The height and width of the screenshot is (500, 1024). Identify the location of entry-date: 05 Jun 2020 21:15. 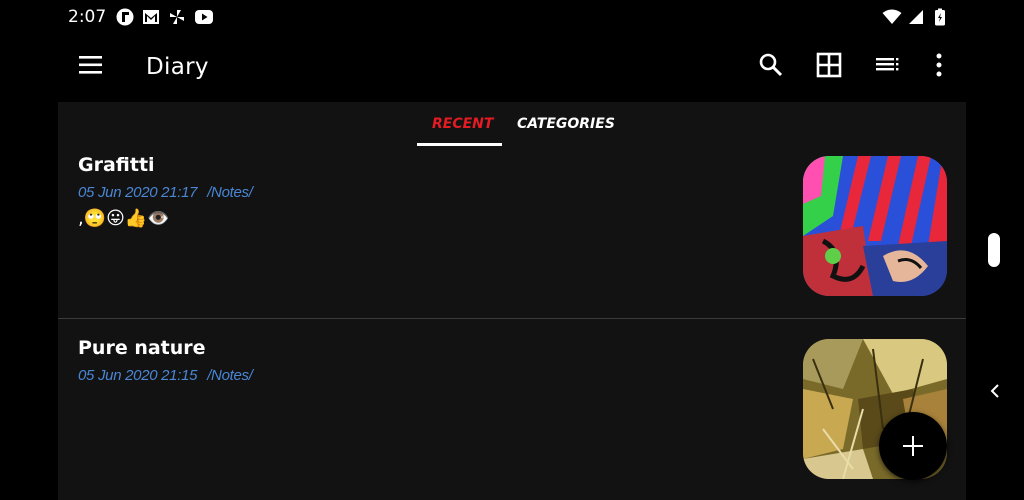
(138, 375).